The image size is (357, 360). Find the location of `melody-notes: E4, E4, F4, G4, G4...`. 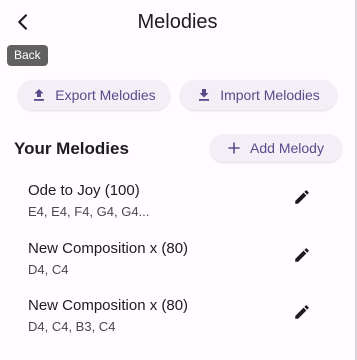

melody-notes: E4, E4, F4, G4, G4... is located at coordinates (89, 211).